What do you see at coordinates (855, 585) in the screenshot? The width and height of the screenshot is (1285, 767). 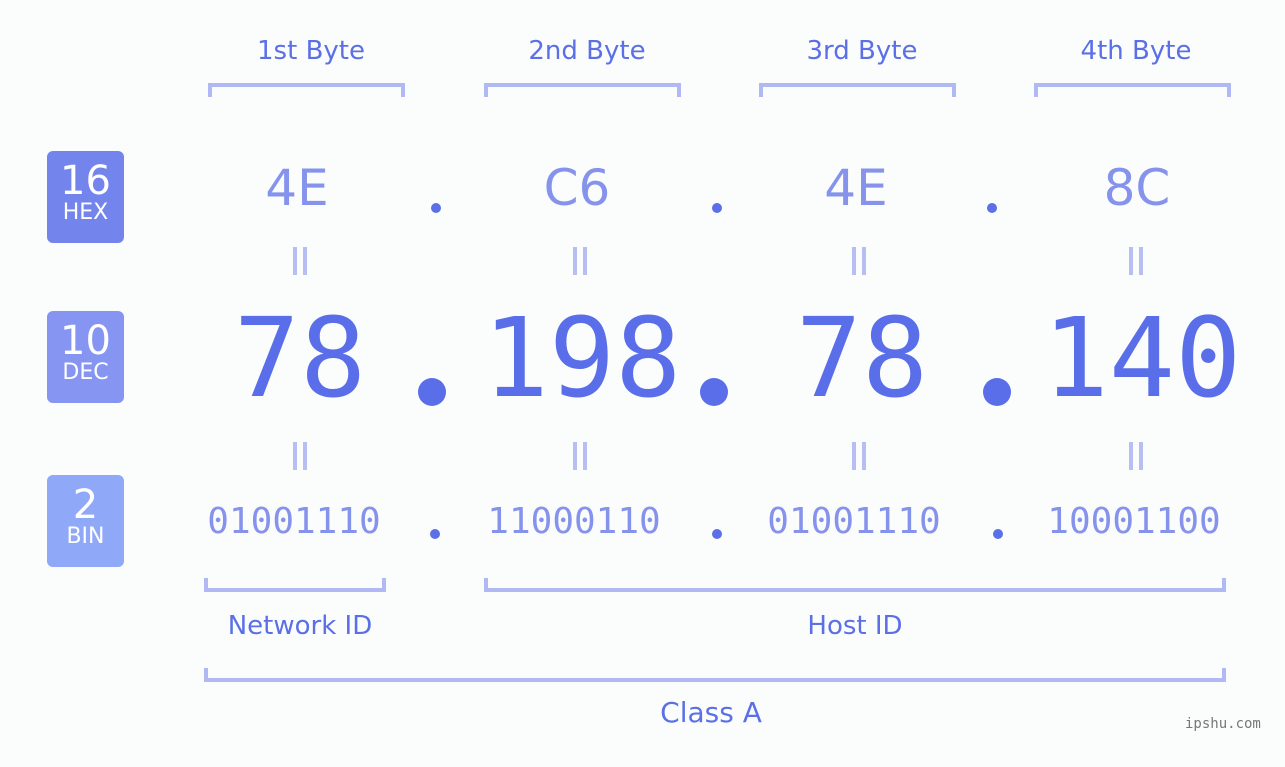 I see `host-id-bracket` at bounding box center [855, 585].